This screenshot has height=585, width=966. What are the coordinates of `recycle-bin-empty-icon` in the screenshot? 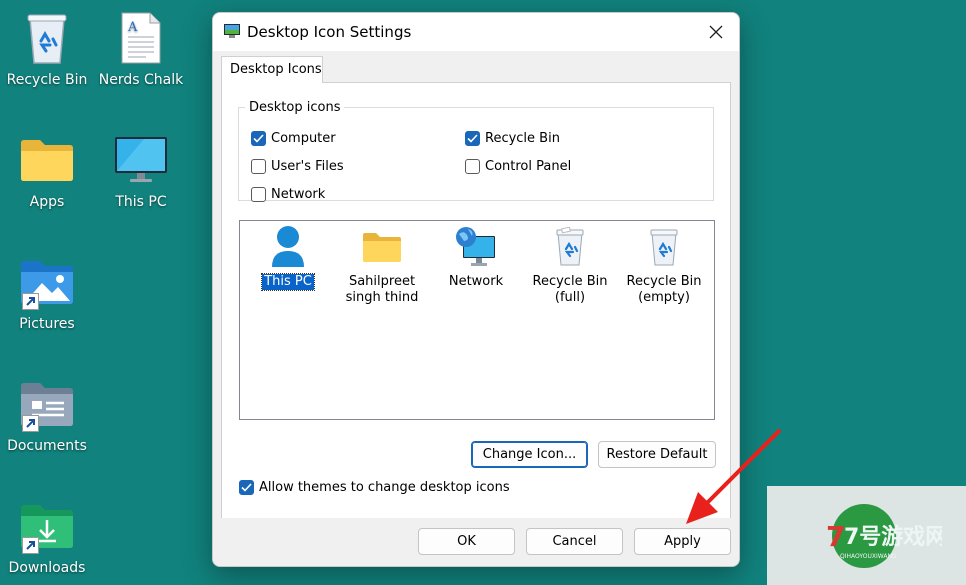 It's located at (664, 247).